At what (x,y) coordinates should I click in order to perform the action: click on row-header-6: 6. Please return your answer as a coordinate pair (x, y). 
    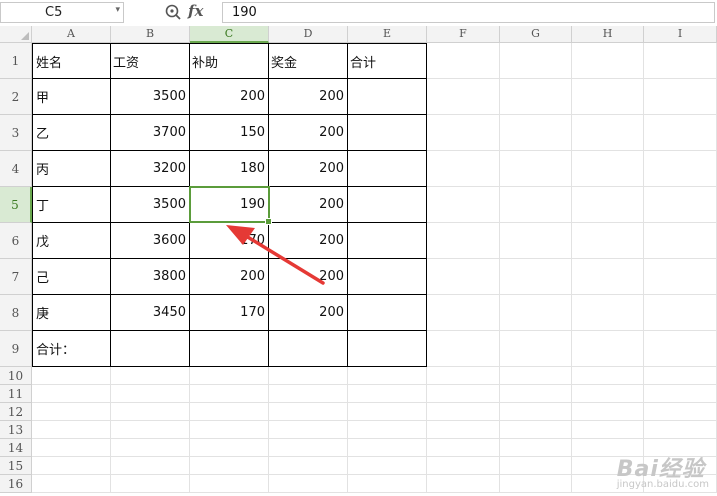
    Looking at the image, I should click on (16, 241).